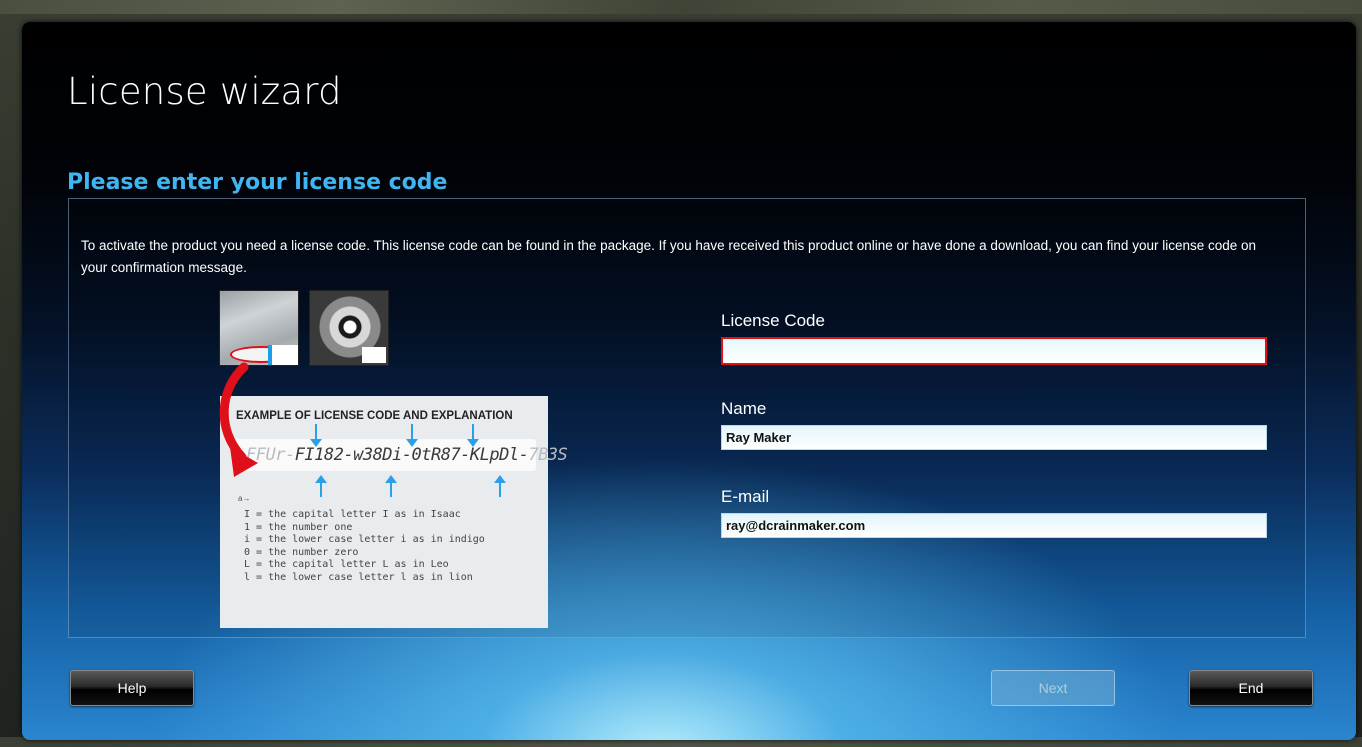 The image size is (1362, 747). What do you see at coordinates (681, 7) in the screenshot?
I see `background-map-top` at bounding box center [681, 7].